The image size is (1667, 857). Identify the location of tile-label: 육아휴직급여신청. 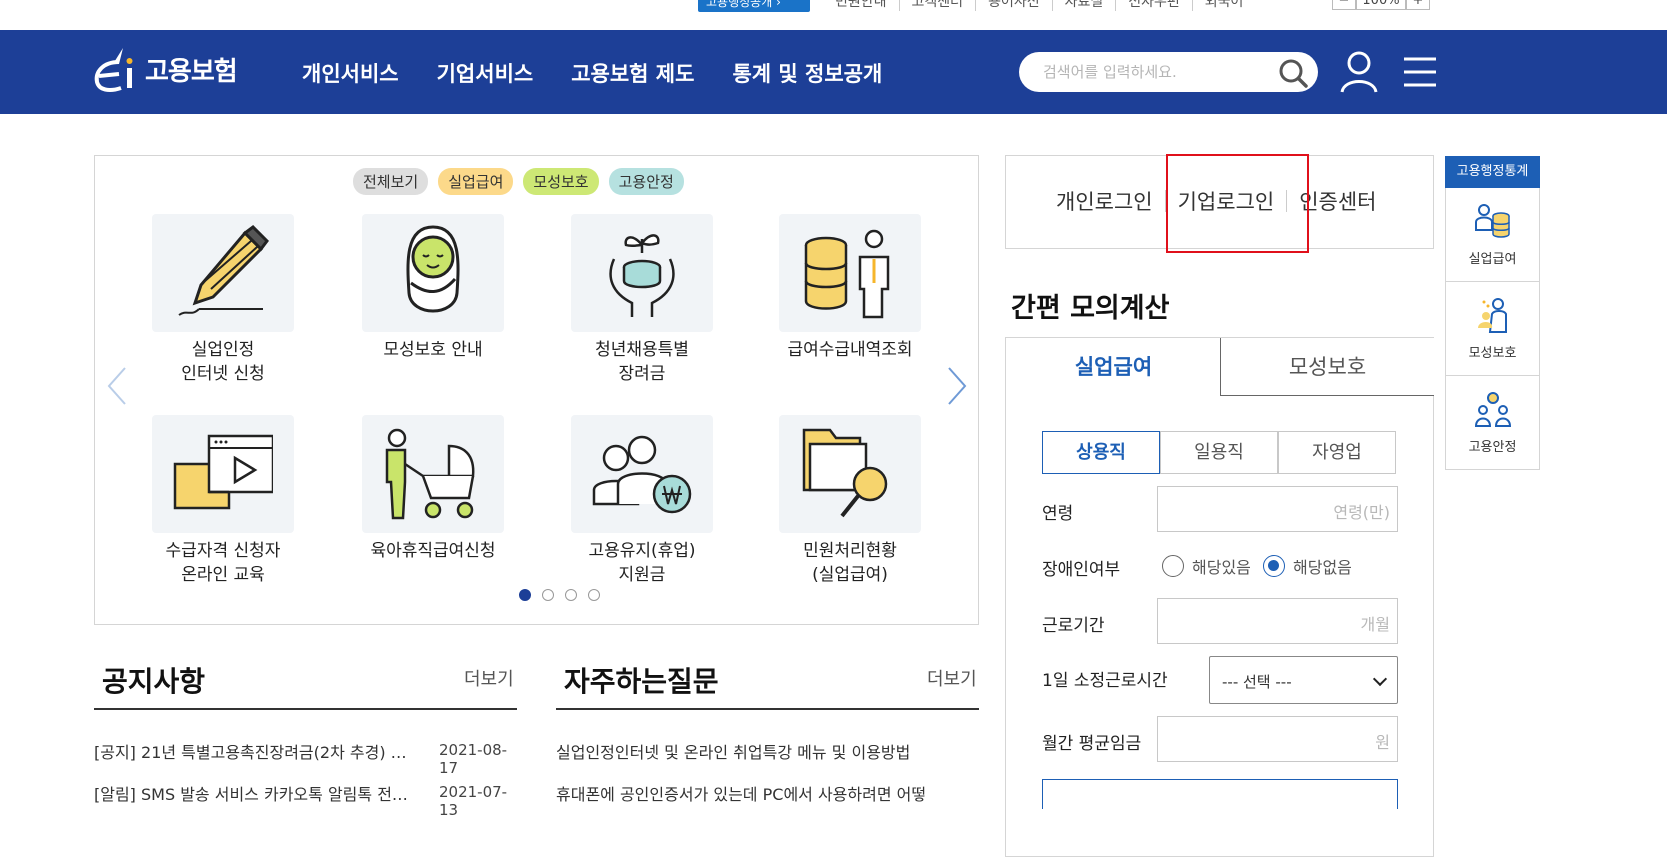
(433, 551).